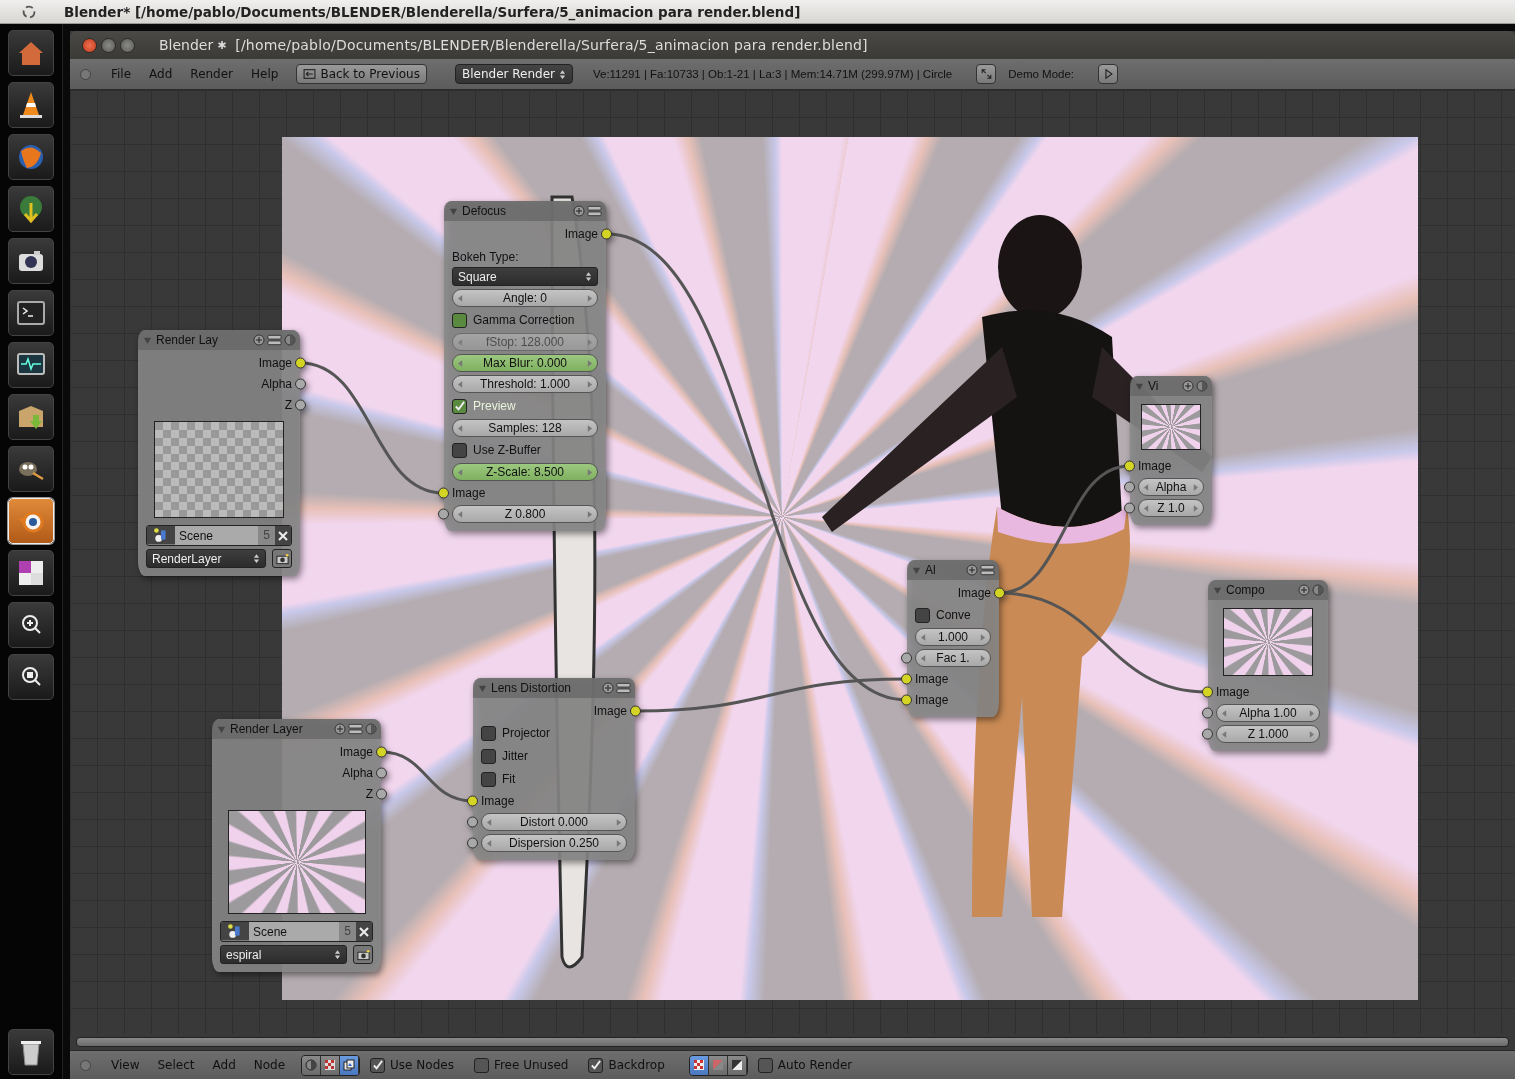 Image resolution: width=1515 pixels, height=1079 pixels. What do you see at coordinates (206, 558) in the screenshot?
I see `render-layer-dropdown: RenderLayer` at bounding box center [206, 558].